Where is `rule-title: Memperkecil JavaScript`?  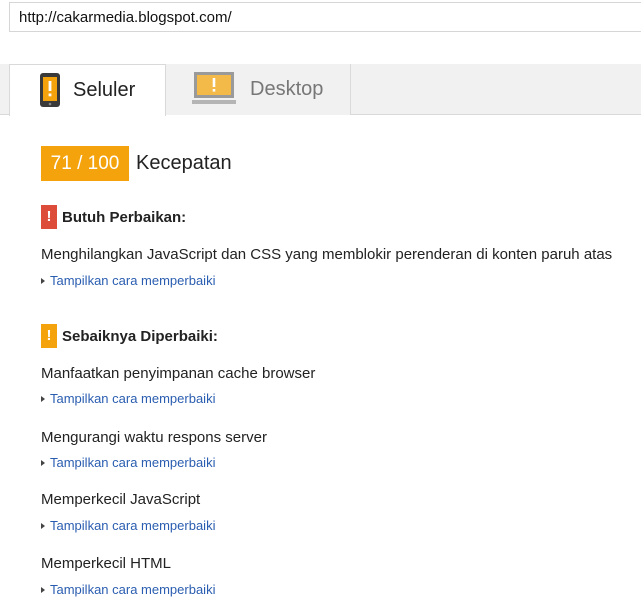 rule-title: Memperkecil JavaScript is located at coordinates (121, 499).